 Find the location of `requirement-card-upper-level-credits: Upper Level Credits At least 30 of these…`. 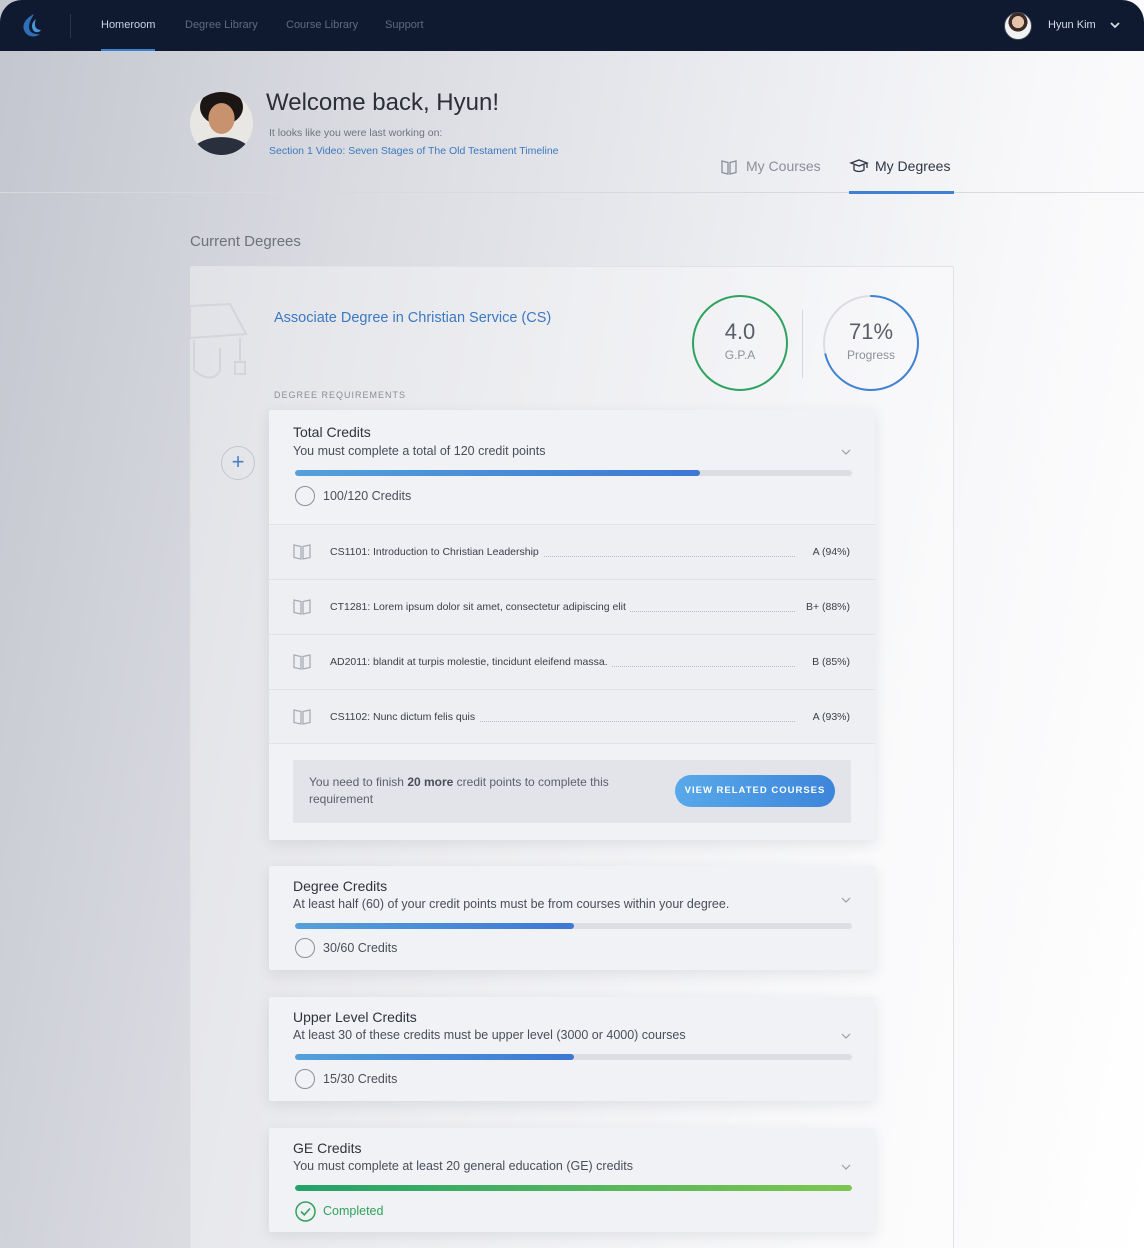

requirement-card-upper-level-credits: Upper Level Credits At least 30 of these… is located at coordinates (572, 1049).